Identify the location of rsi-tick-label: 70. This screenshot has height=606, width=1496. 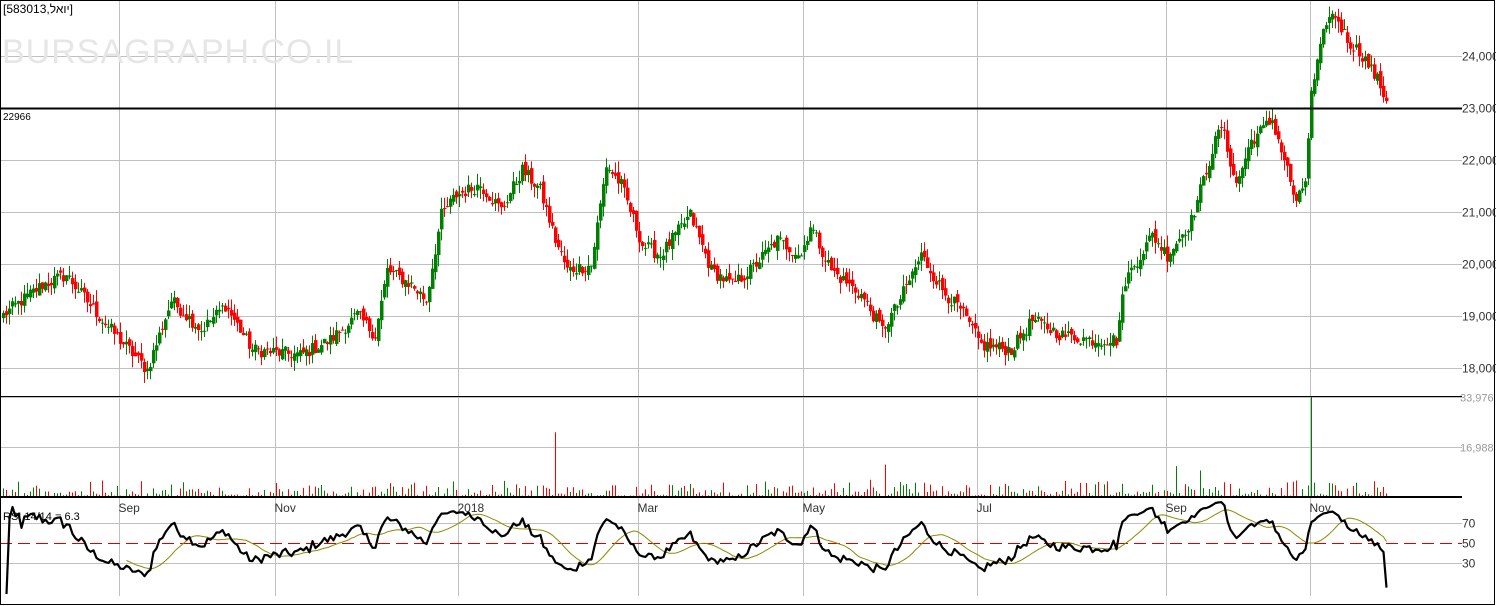
(1469, 524).